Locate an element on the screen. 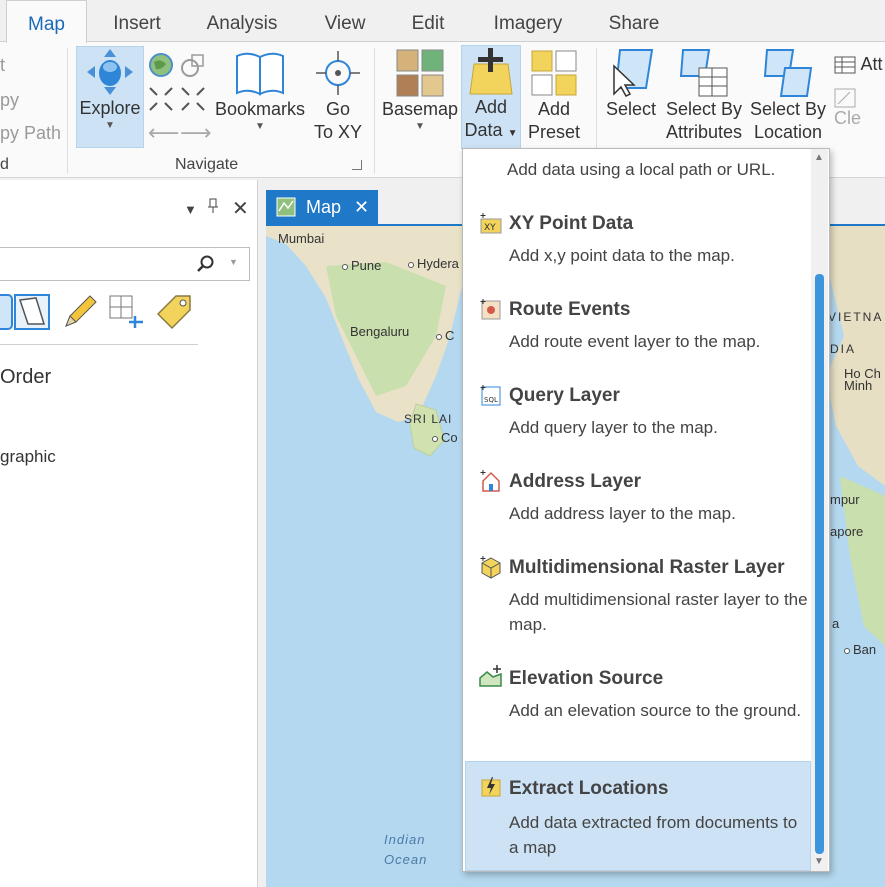 The height and width of the screenshot is (887, 885). tab-insert: Insert is located at coordinates (137, 21).